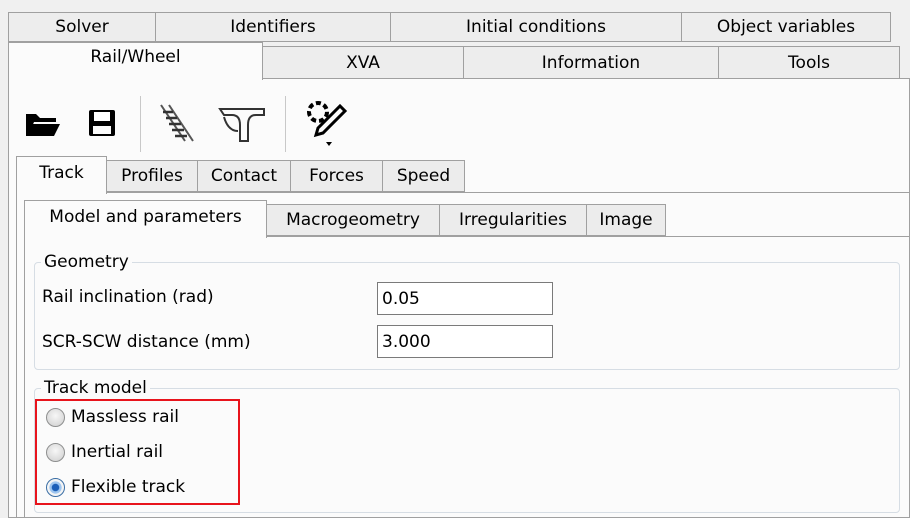 The height and width of the screenshot is (518, 910). Describe the element at coordinates (146, 342) in the screenshot. I see `scr-scw-distance-label: SCR-SCW distance (mm)` at that location.